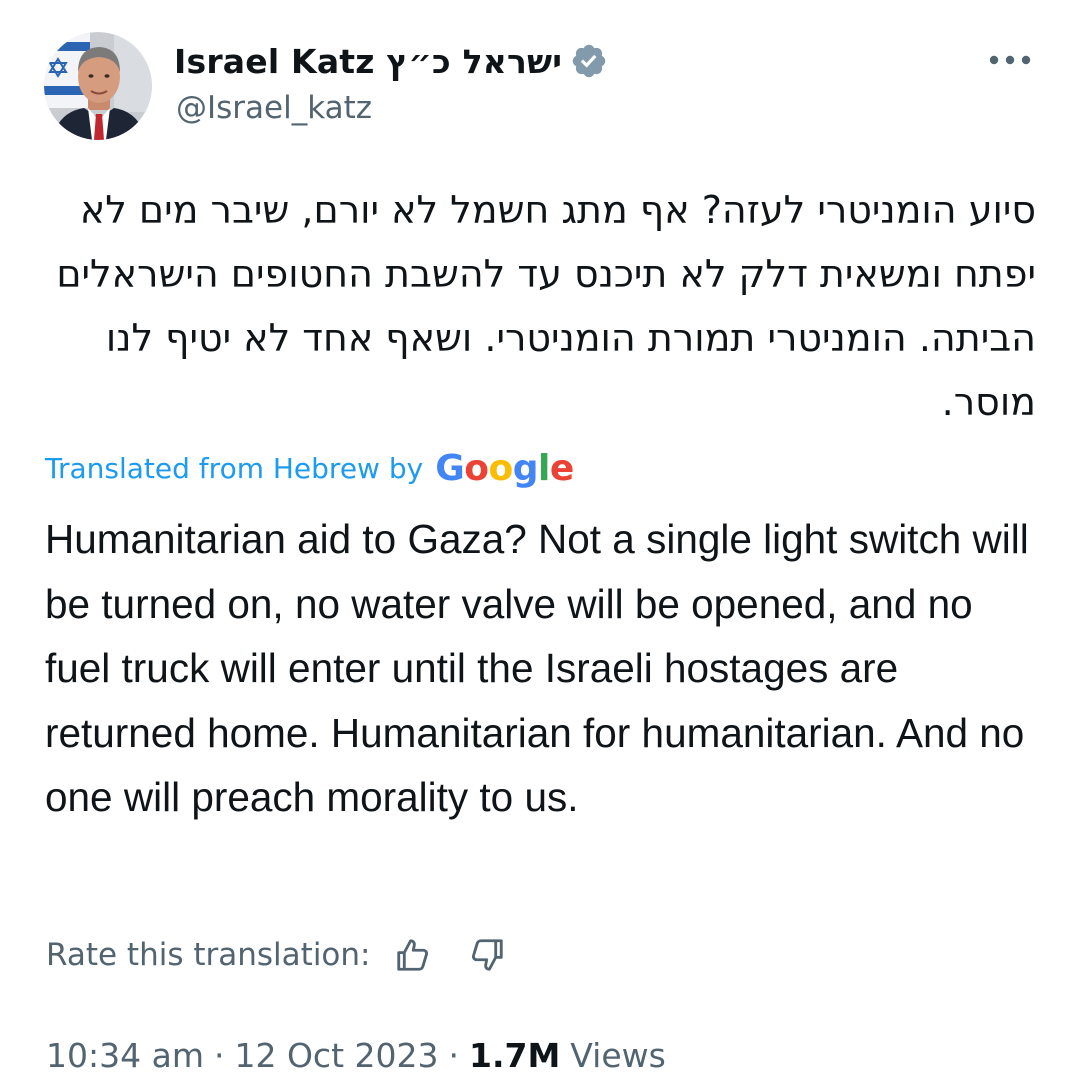  I want to click on google-logo: Google, so click(504, 468).